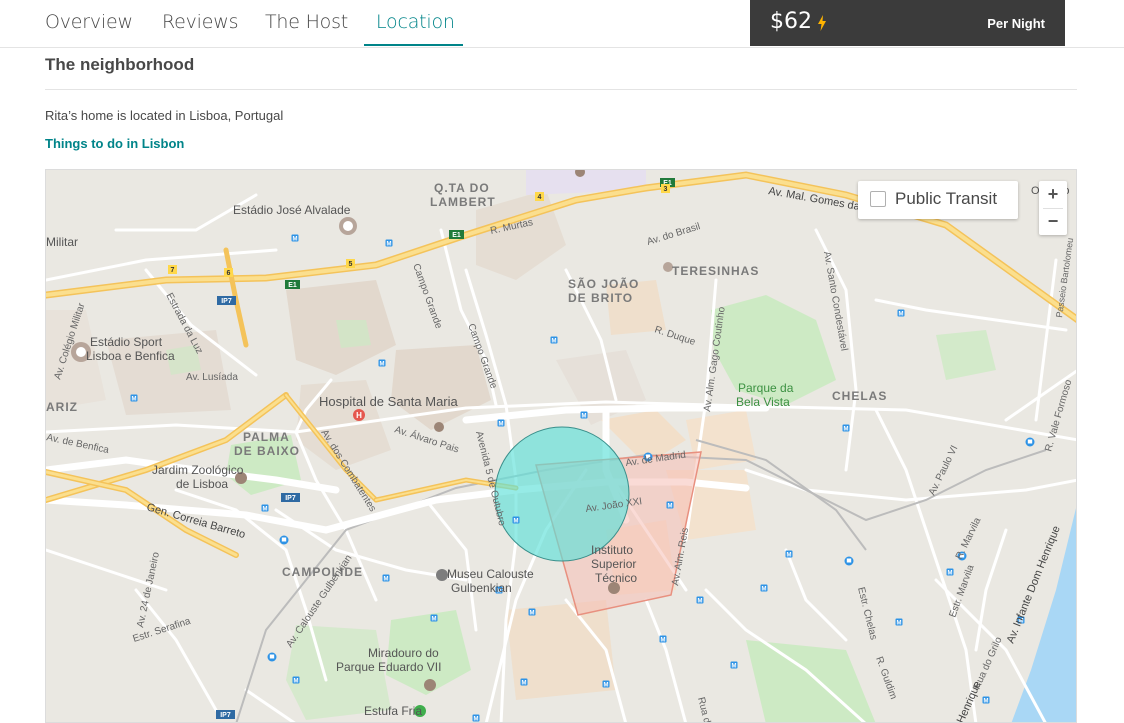  What do you see at coordinates (89, 22) in the screenshot?
I see `tab-overview: Overview` at bounding box center [89, 22].